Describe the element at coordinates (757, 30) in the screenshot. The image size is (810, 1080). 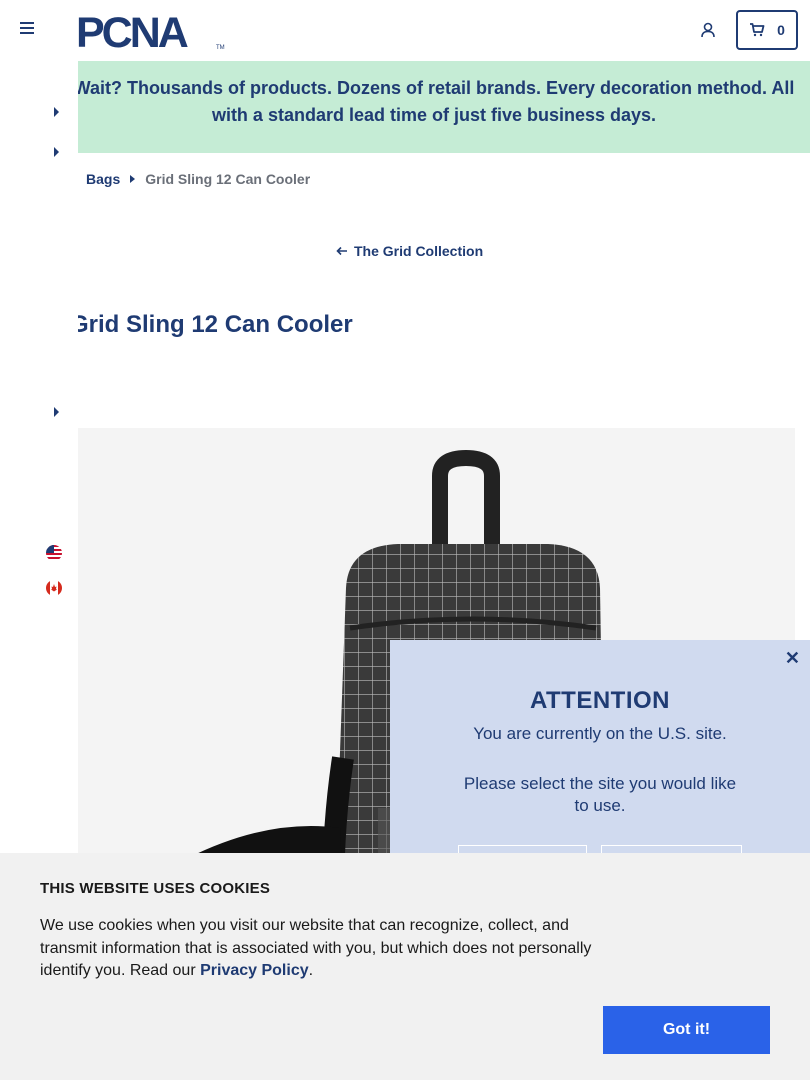
I see `cart-icon` at that location.